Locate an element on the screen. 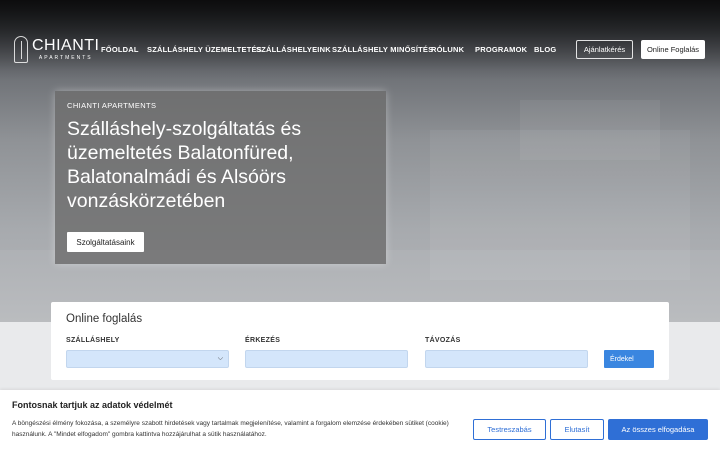  cookie-title: Fontosnak tartjuk az adatok védelmét is located at coordinates (92, 405).